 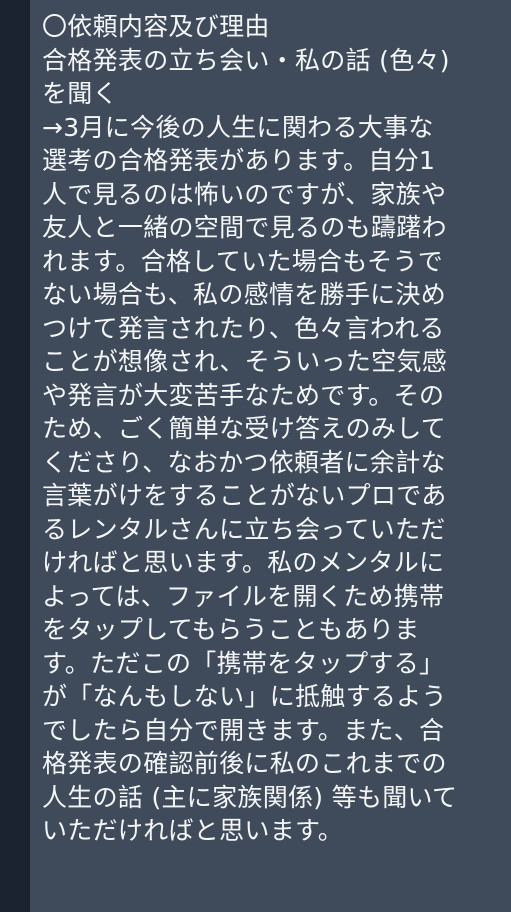 I want to click on message-line: →3月に今後の人生に関わる大事な, so click(x=238, y=127).